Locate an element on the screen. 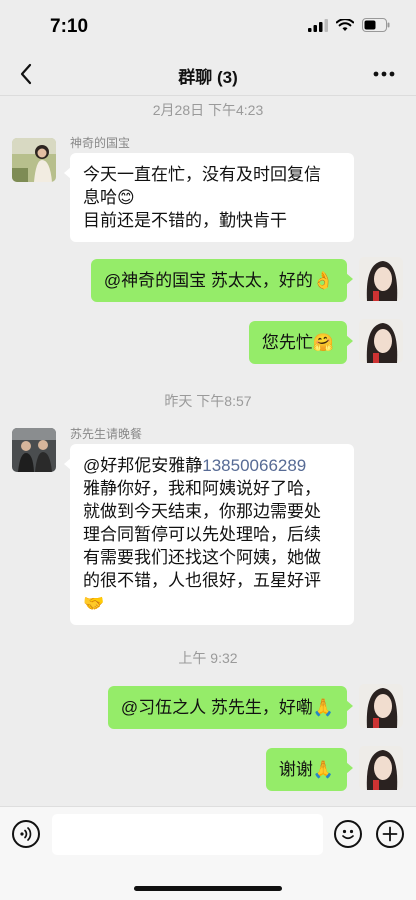 This screenshot has height=900, width=416. phone-link: 13850066289 is located at coordinates (254, 465).